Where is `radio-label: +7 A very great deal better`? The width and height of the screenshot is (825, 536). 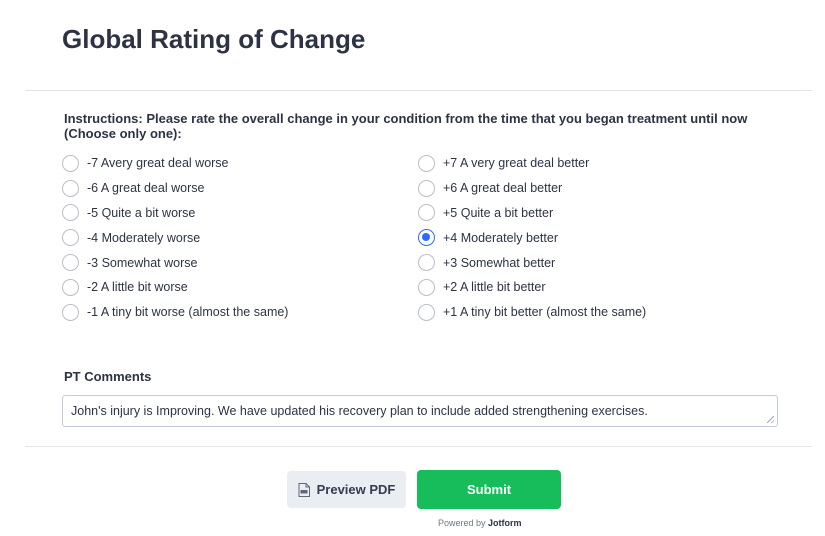 radio-label: +7 A very great deal better is located at coordinates (516, 163).